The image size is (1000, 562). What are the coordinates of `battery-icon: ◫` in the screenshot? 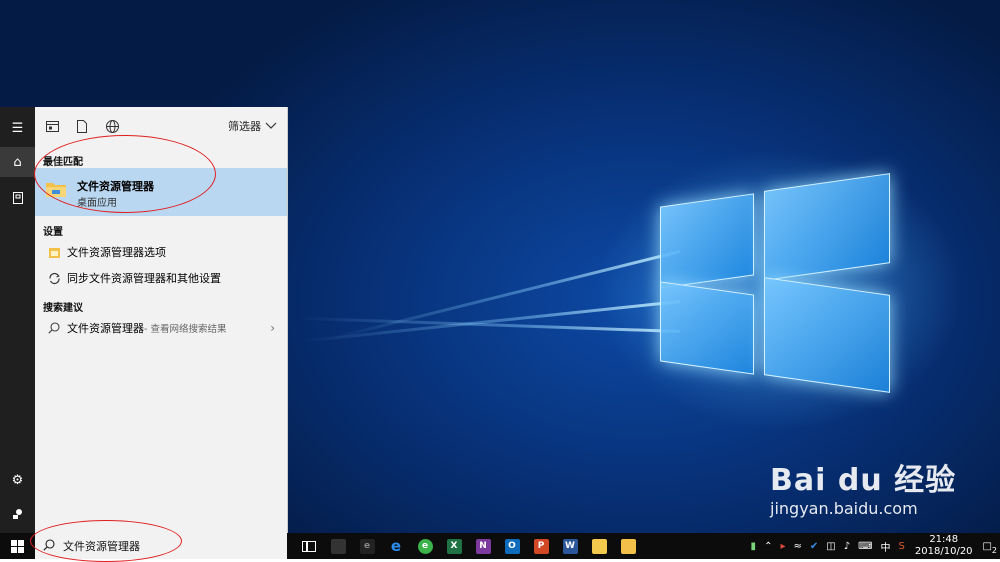 It's located at (830, 546).